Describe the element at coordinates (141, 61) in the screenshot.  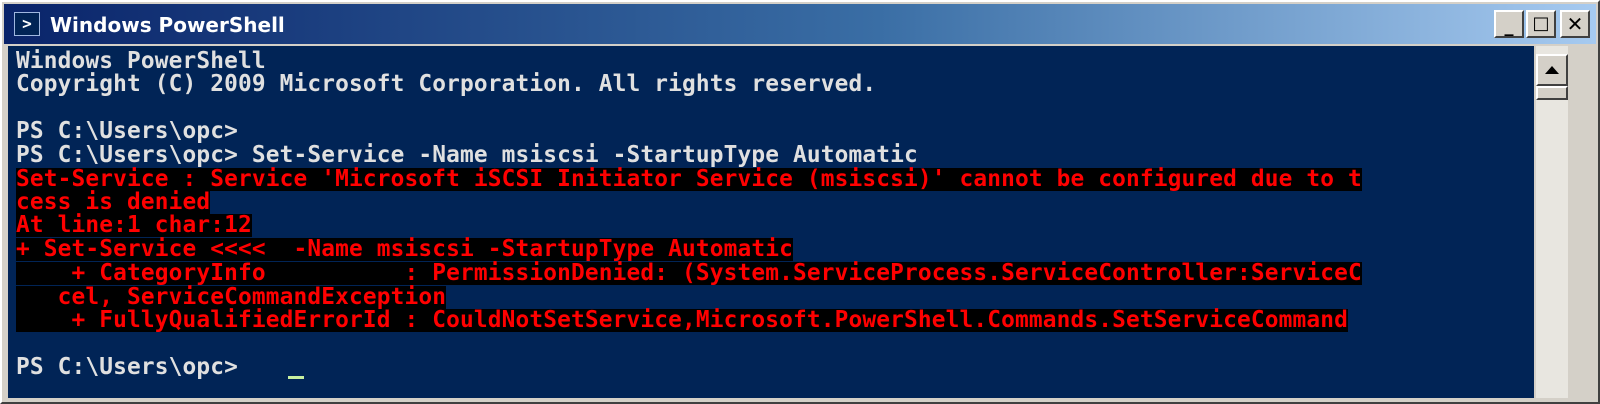
I see `console-line: Windows PowerShell` at that location.